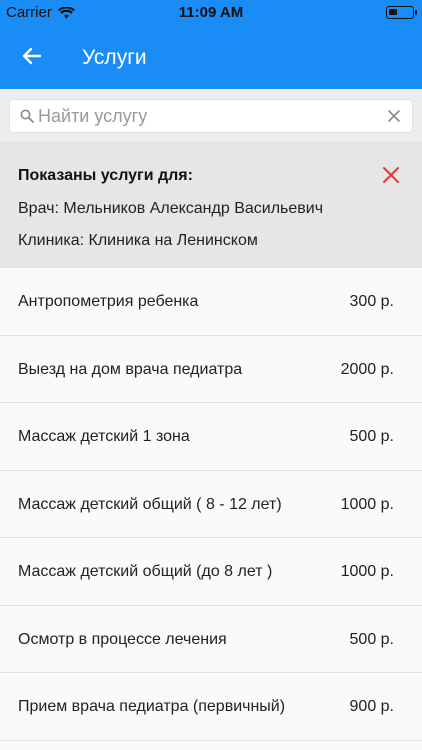  What do you see at coordinates (122, 639) in the screenshot?
I see `service-name: Осмотр в процессе лечения` at bounding box center [122, 639].